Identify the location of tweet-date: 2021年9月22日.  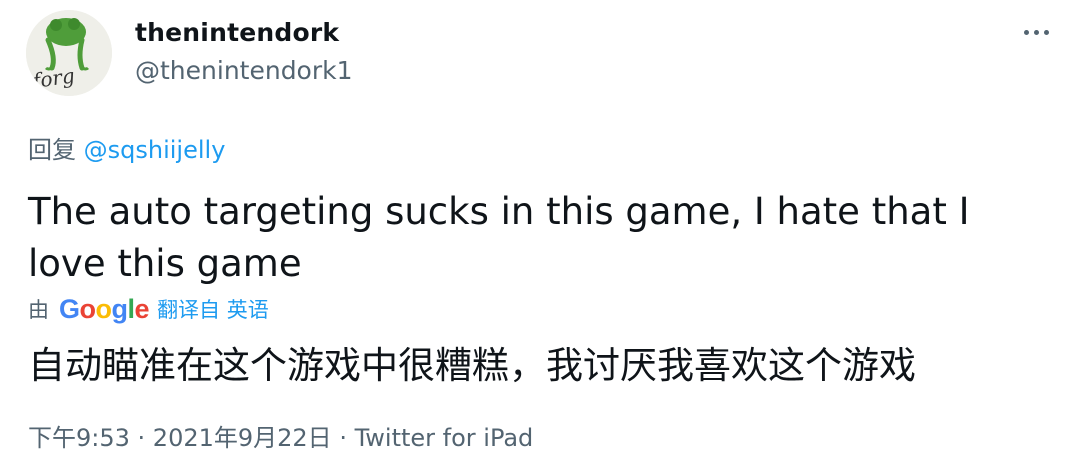
(242, 438).